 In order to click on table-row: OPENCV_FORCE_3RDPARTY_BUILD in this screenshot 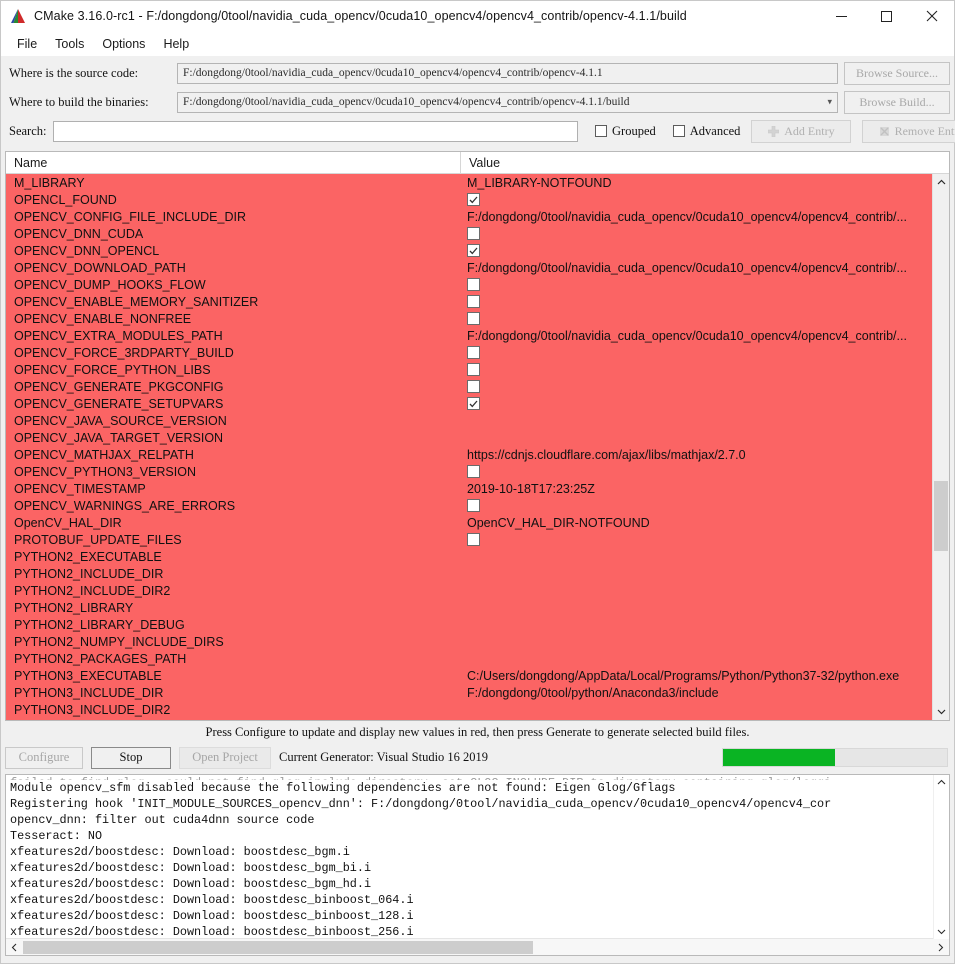, I will do `click(477, 352)`.